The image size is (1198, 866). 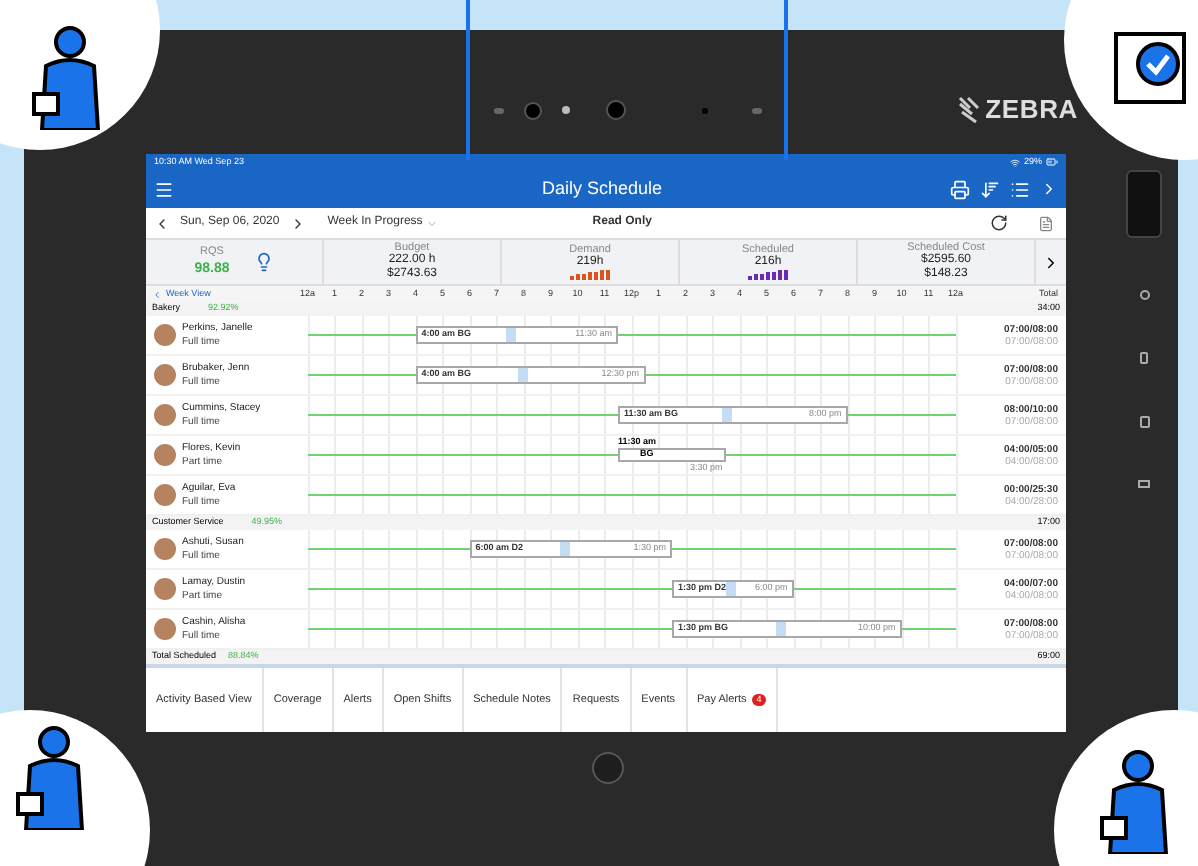 What do you see at coordinates (1144, 204) in the screenshot?
I see `fingerprint-sensor` at bounding box center [1144, 204].